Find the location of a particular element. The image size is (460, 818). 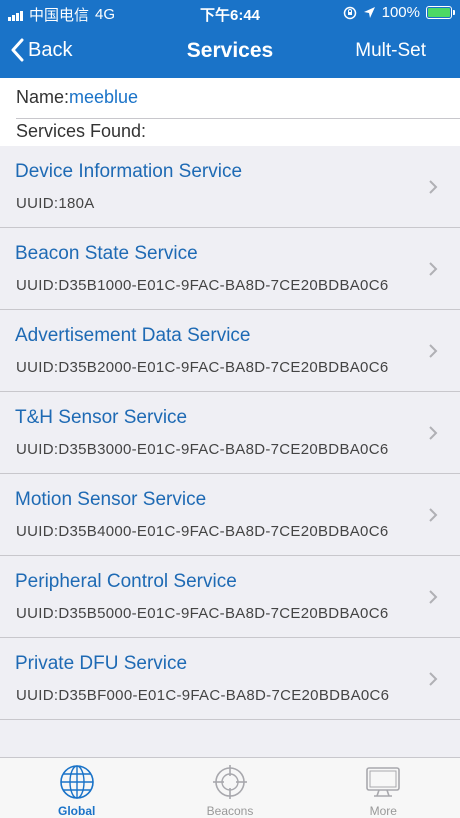

service-title: Private DFU Service is located at coordinates (101, 663).